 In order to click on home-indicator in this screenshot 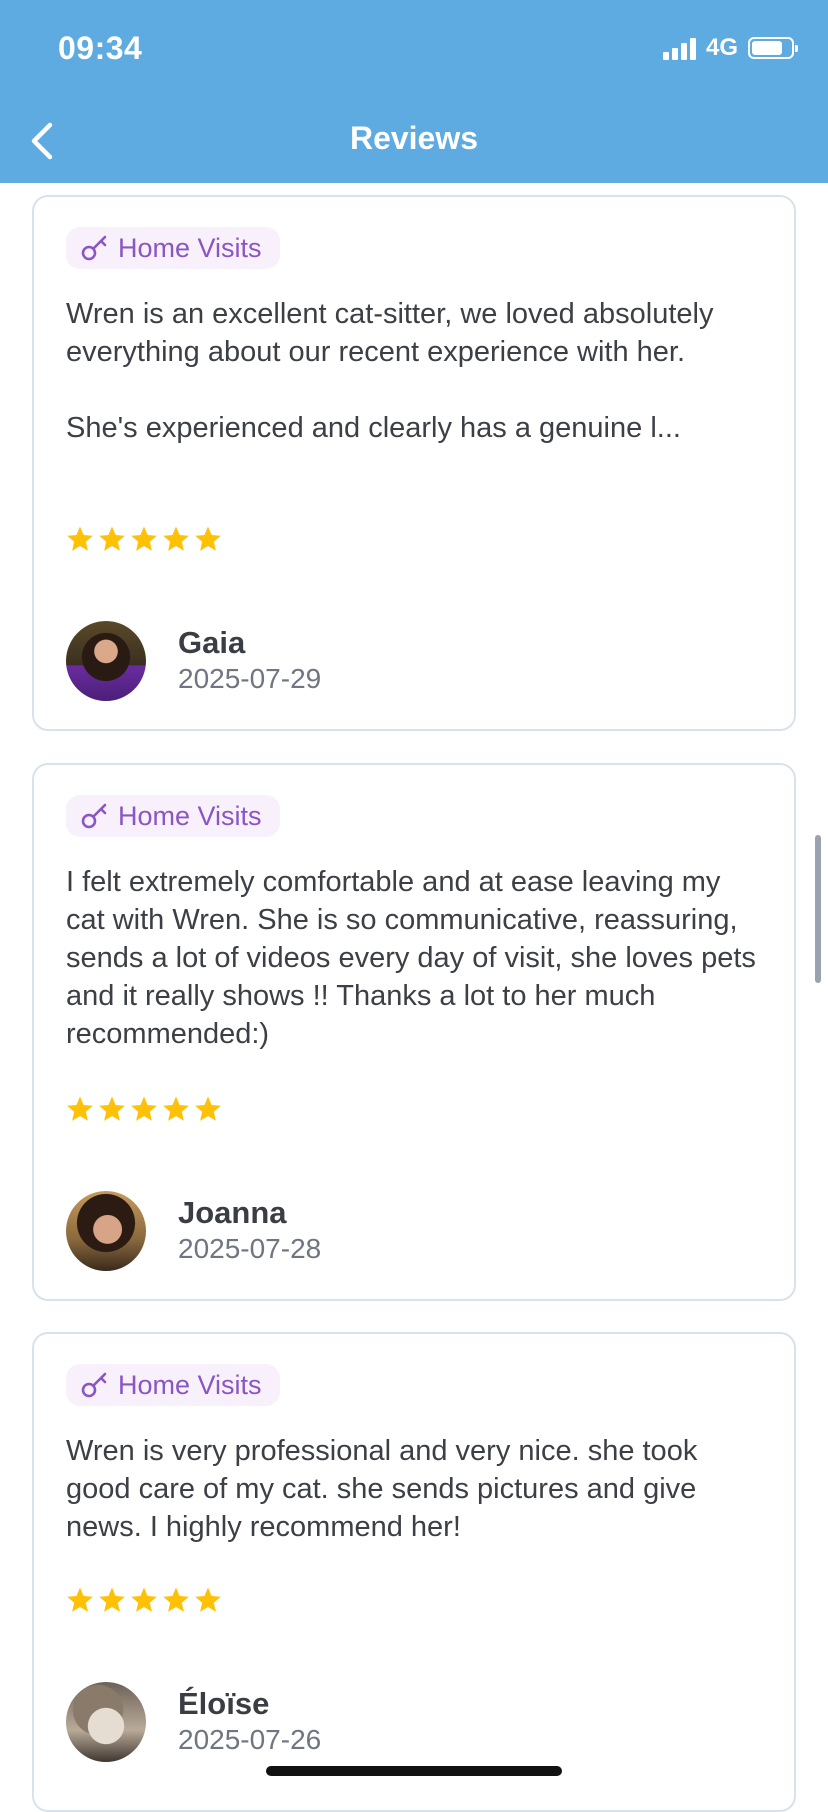, I will do `click(414, 1771)`.